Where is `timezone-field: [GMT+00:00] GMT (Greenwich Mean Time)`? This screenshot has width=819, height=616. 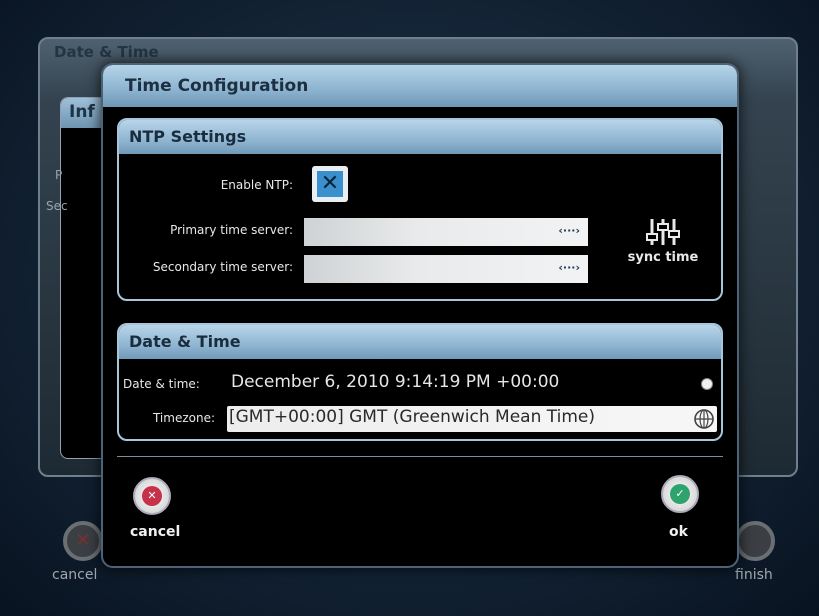
timezone-field: [GMT+00:00] GMT (Greenwich Mean Time) is located at coordinates (472, 419).